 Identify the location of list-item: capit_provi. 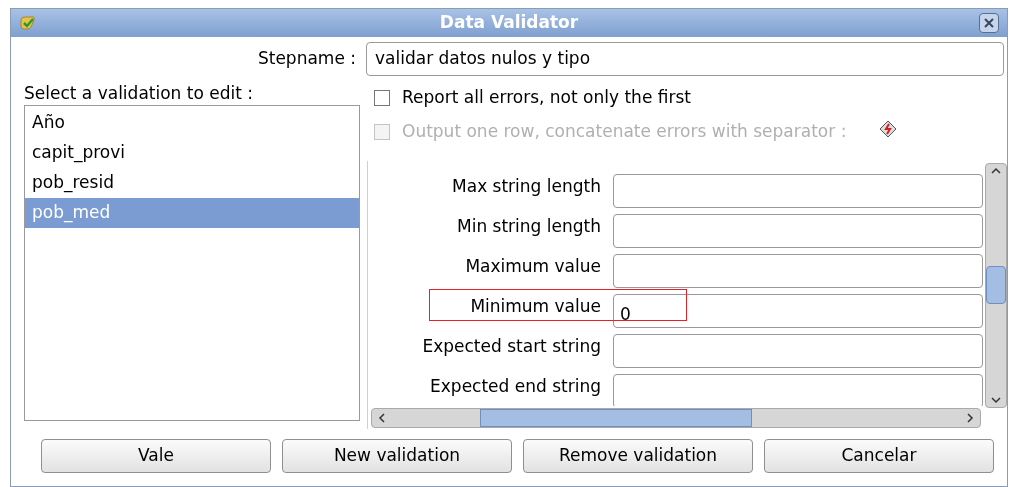
(192, 153).